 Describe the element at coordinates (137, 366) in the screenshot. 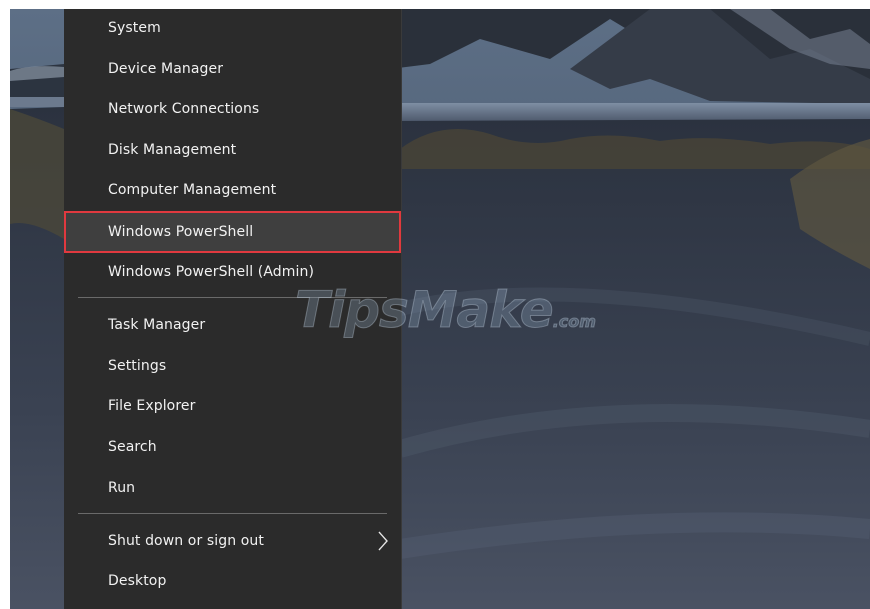

I see `menu-item-label: Settings` at that location.